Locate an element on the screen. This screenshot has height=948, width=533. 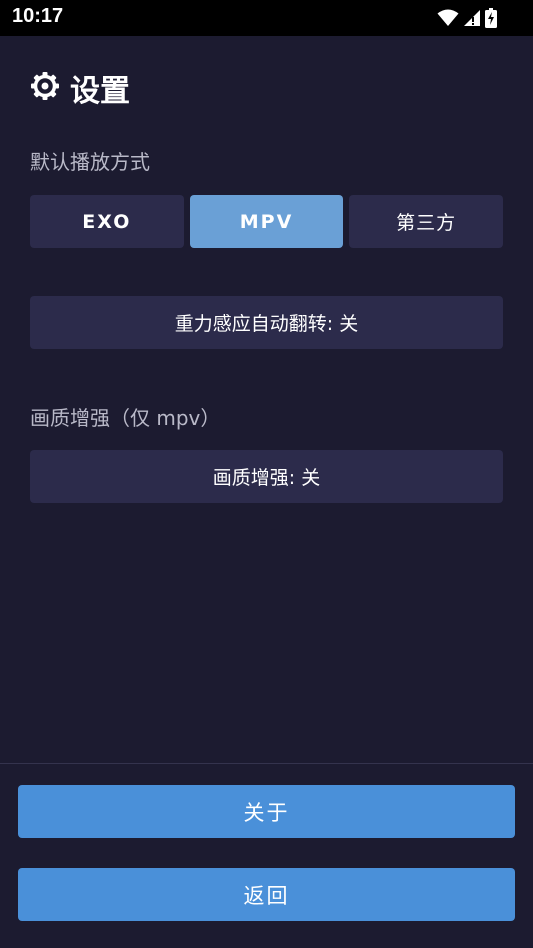
page-title-text: 设置 is located at coordinates (100, 91).